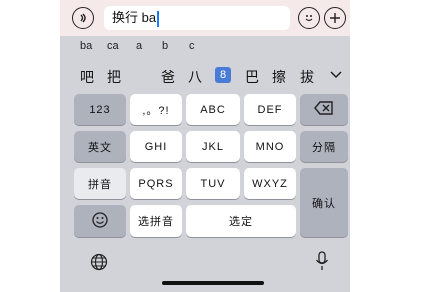  What do you see at coordinates (197, 18) in the screenshot?
I see `message-input: 换行 ba` at bounding box center [197, 18].